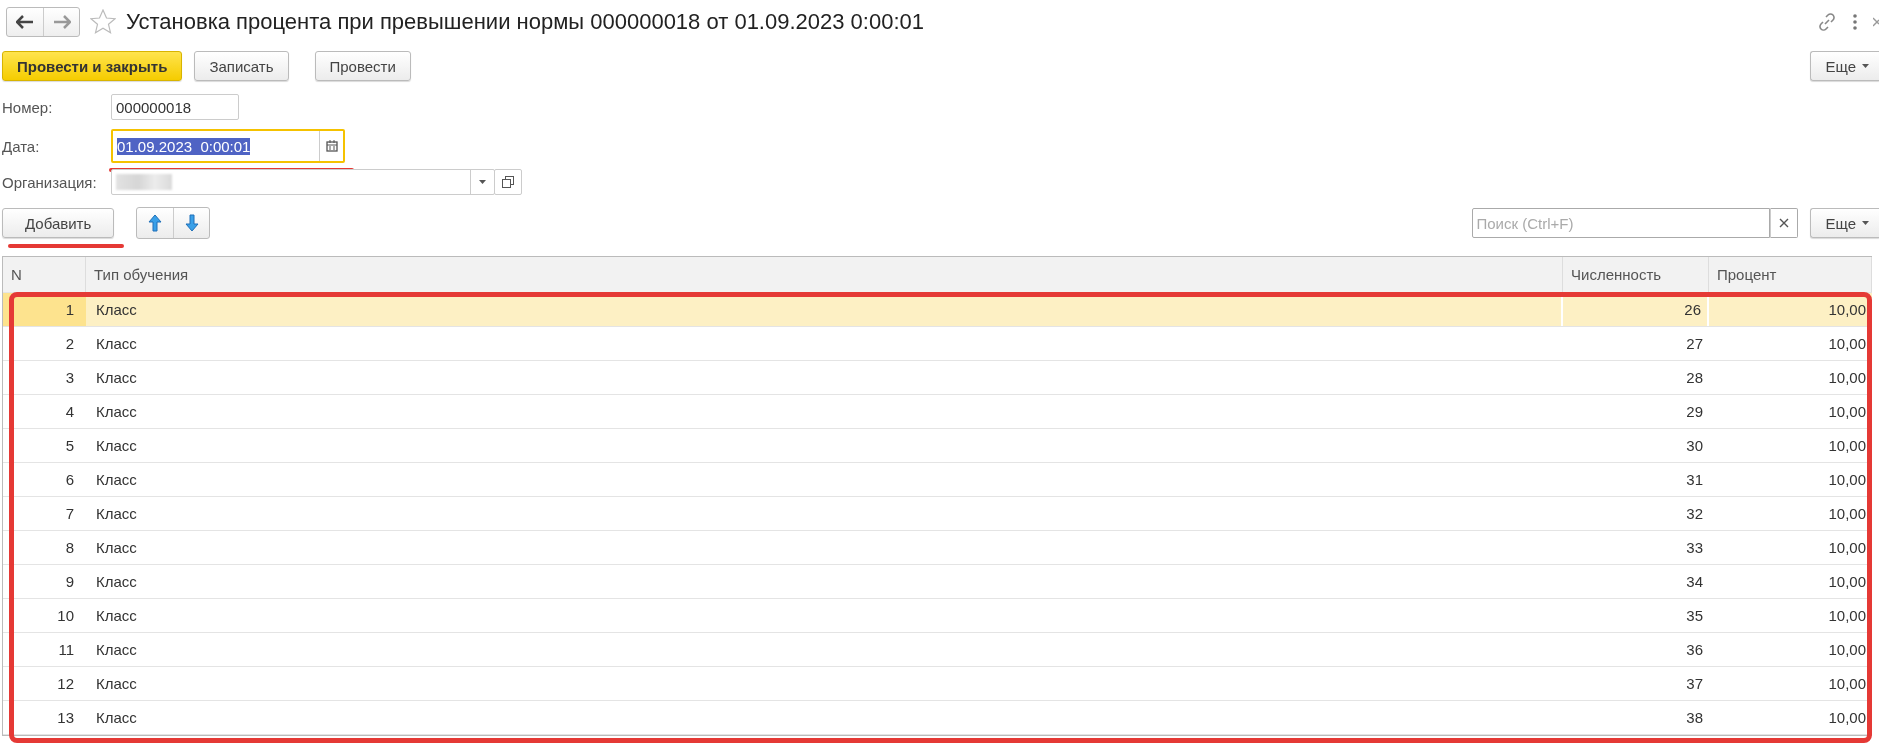  Describe the element at coordinates (28, 107) in the screenshot. I see `field-label: Номер:` at that location.